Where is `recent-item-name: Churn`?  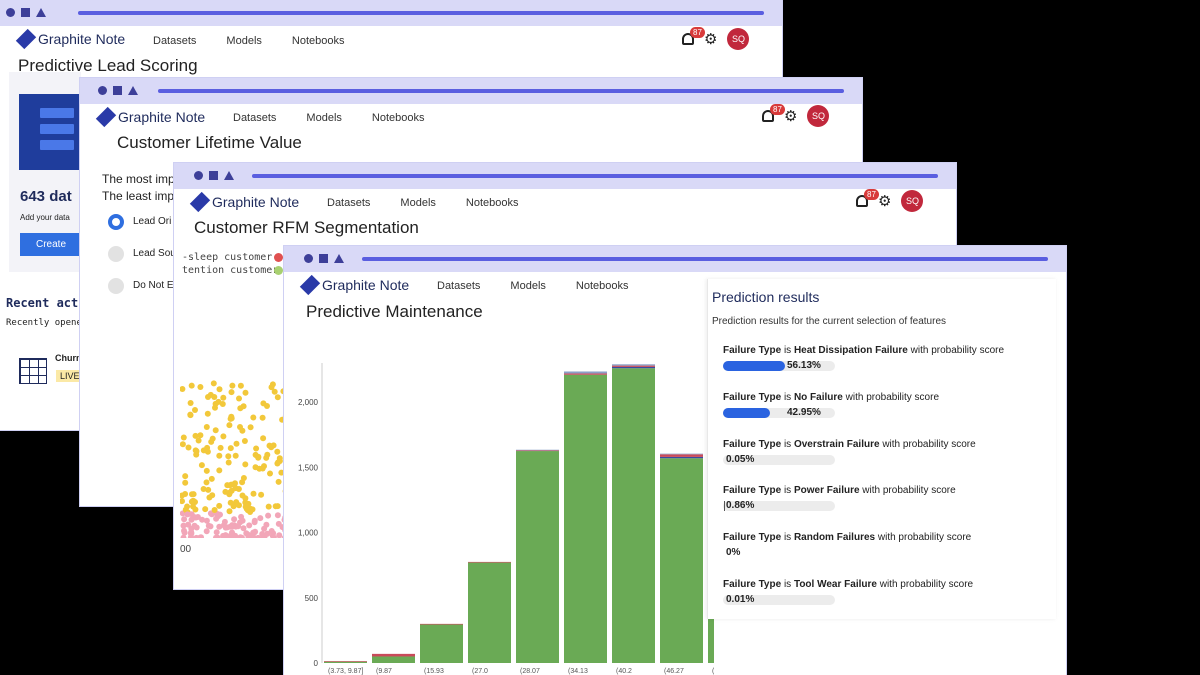 recent-item-name: Churn is located at coordinates (68, 358).